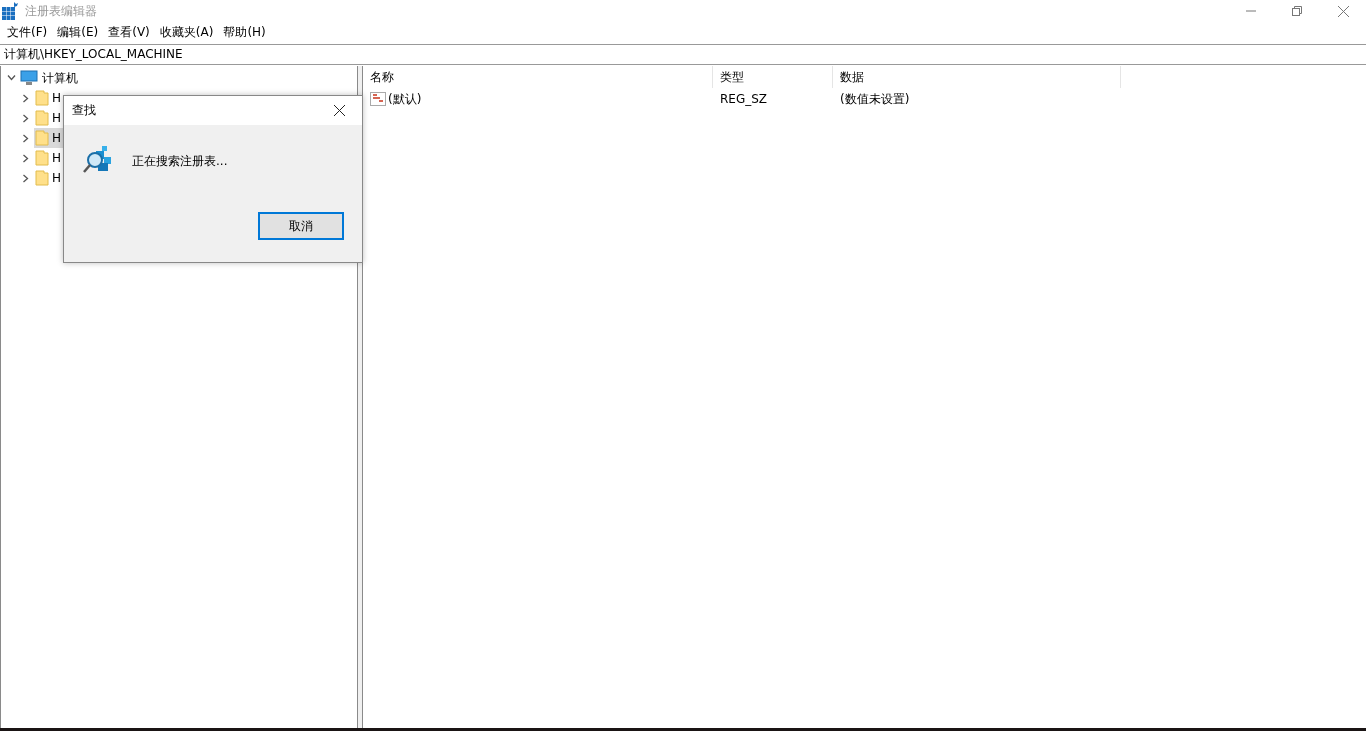 The image size is (1366, 731). I want to click on column-header: 名称, so click(538, 77).